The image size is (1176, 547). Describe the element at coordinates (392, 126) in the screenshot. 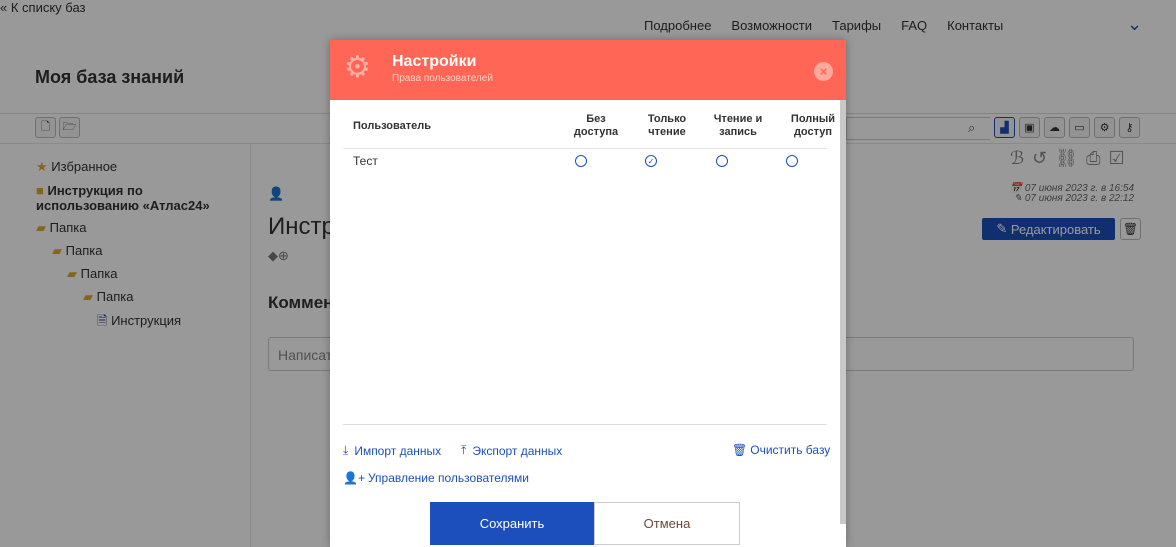

I see `col-user: Пользователь` at that location.